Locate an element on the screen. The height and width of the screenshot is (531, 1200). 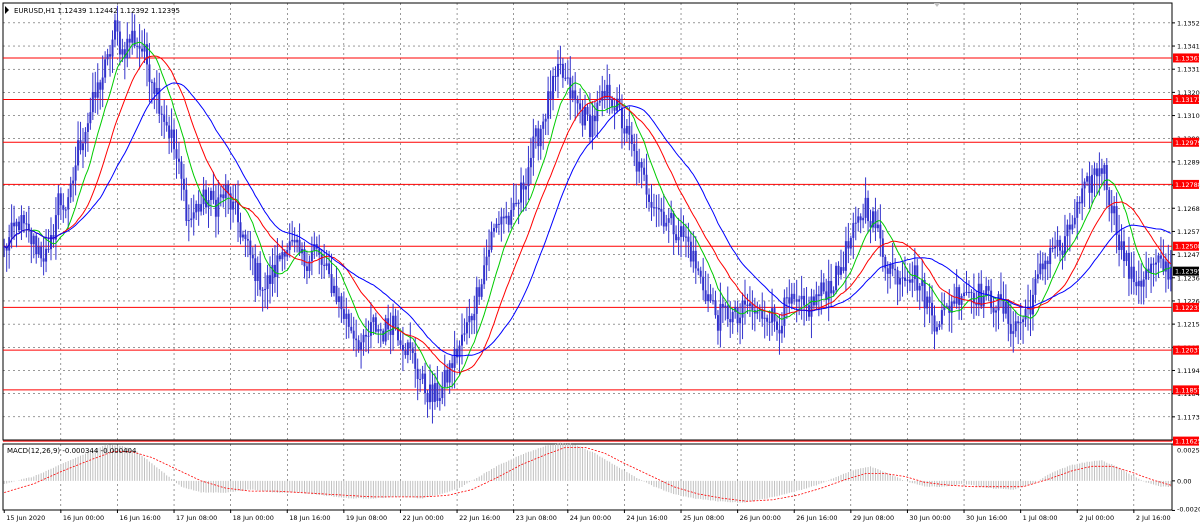
time-tick-label-11: 24 Jun 16:00 is located at coordinates (646, 518).